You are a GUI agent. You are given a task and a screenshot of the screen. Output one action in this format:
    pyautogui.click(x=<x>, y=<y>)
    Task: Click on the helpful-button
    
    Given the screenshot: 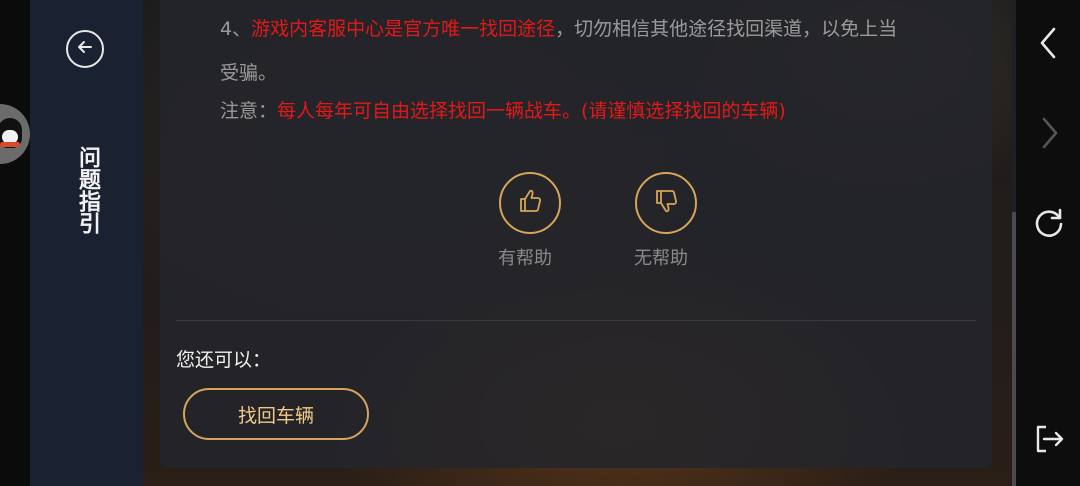 What is the action you would take?
    pyautogui.click(x=530, y=203)
    